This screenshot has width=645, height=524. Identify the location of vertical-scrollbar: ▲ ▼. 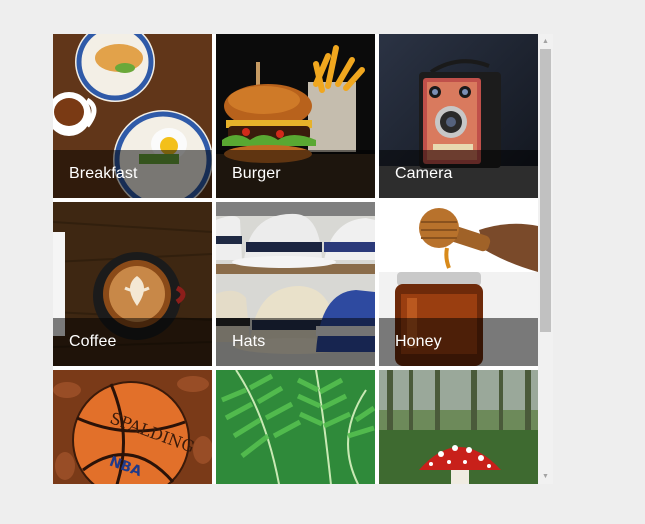
(545, 259).